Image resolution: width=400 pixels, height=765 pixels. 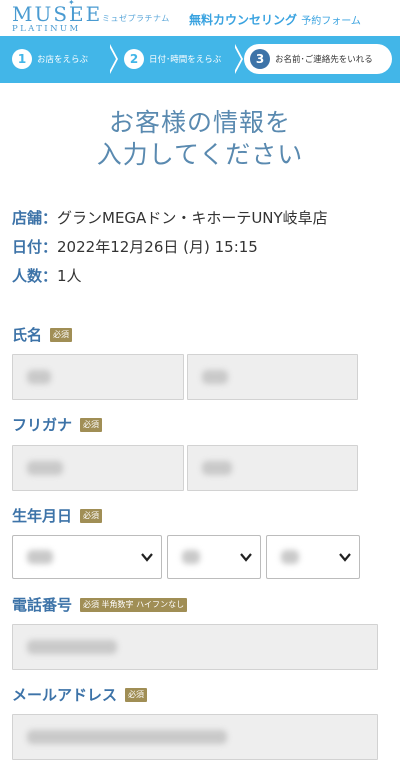 I want to click on email-input, so click(x=195, y=737).